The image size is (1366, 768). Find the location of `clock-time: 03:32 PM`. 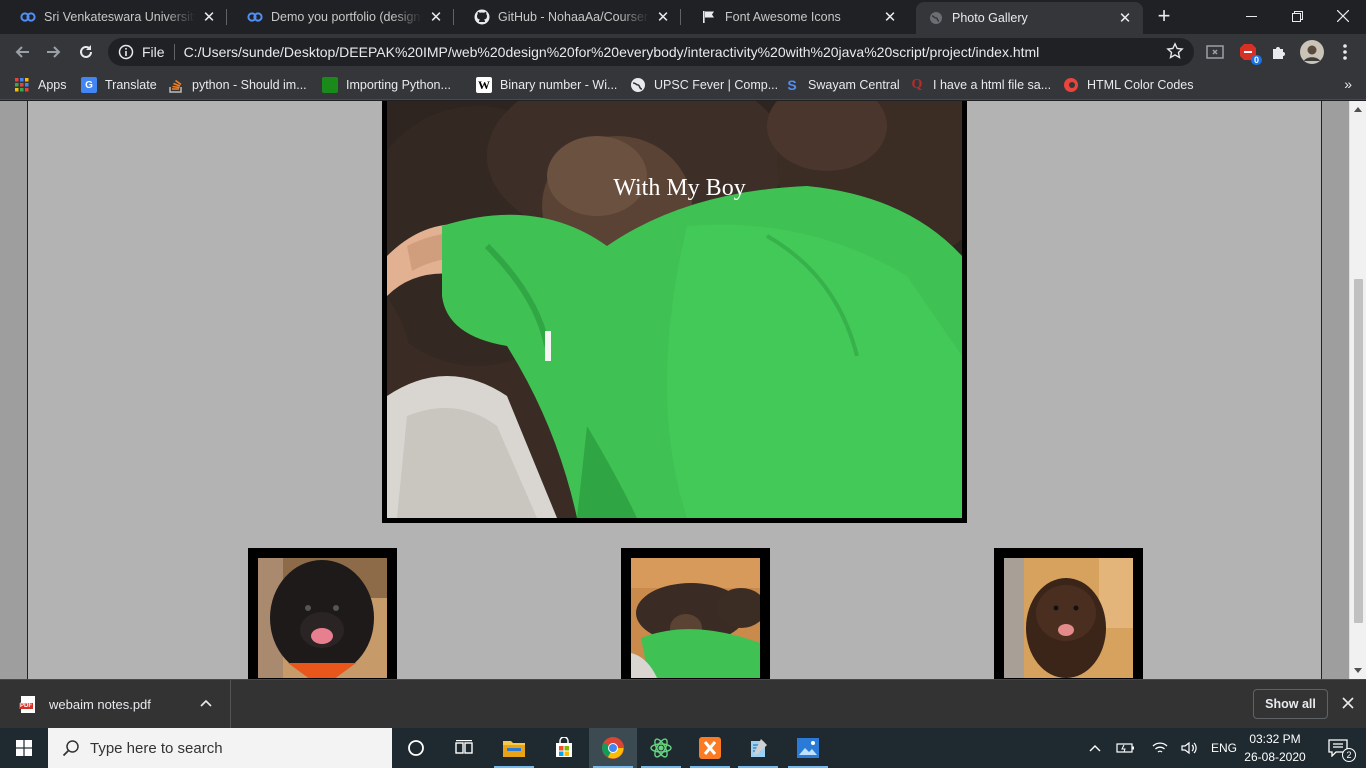

clock-time: 03:32 PM is located at coordinates (1275, 739).